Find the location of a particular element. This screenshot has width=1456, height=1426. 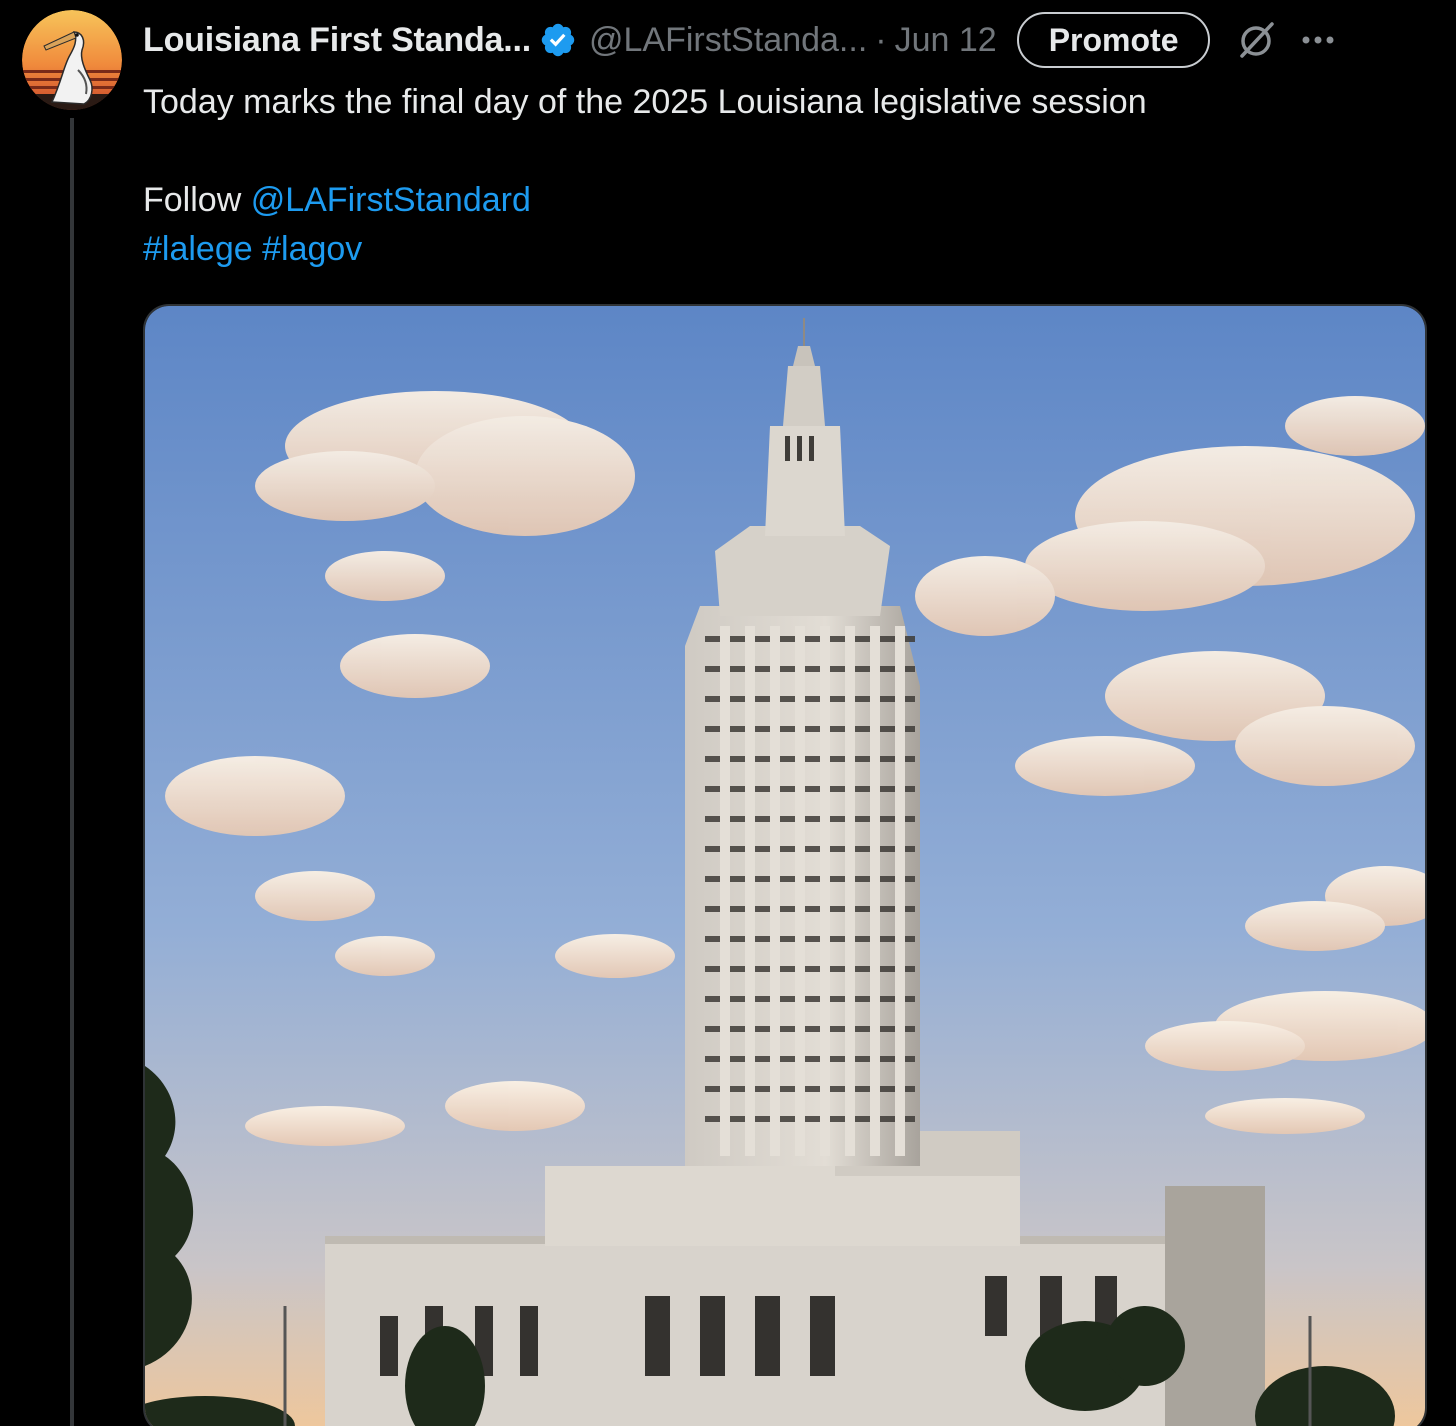

pelican-logo-icon is located at coordinates (72, 60).